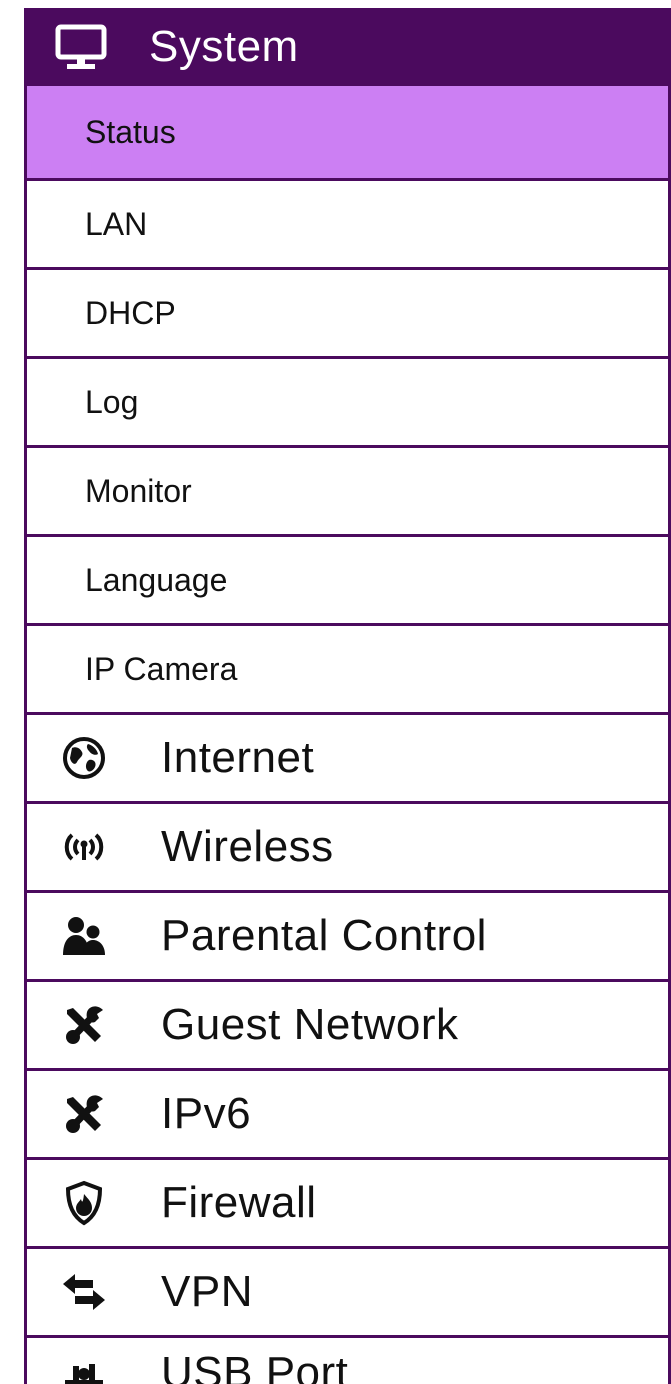 Image resolution: width=671 pixels, height=1384 pixels. I want to click on shield-fire-icon, so click(84, 1203).